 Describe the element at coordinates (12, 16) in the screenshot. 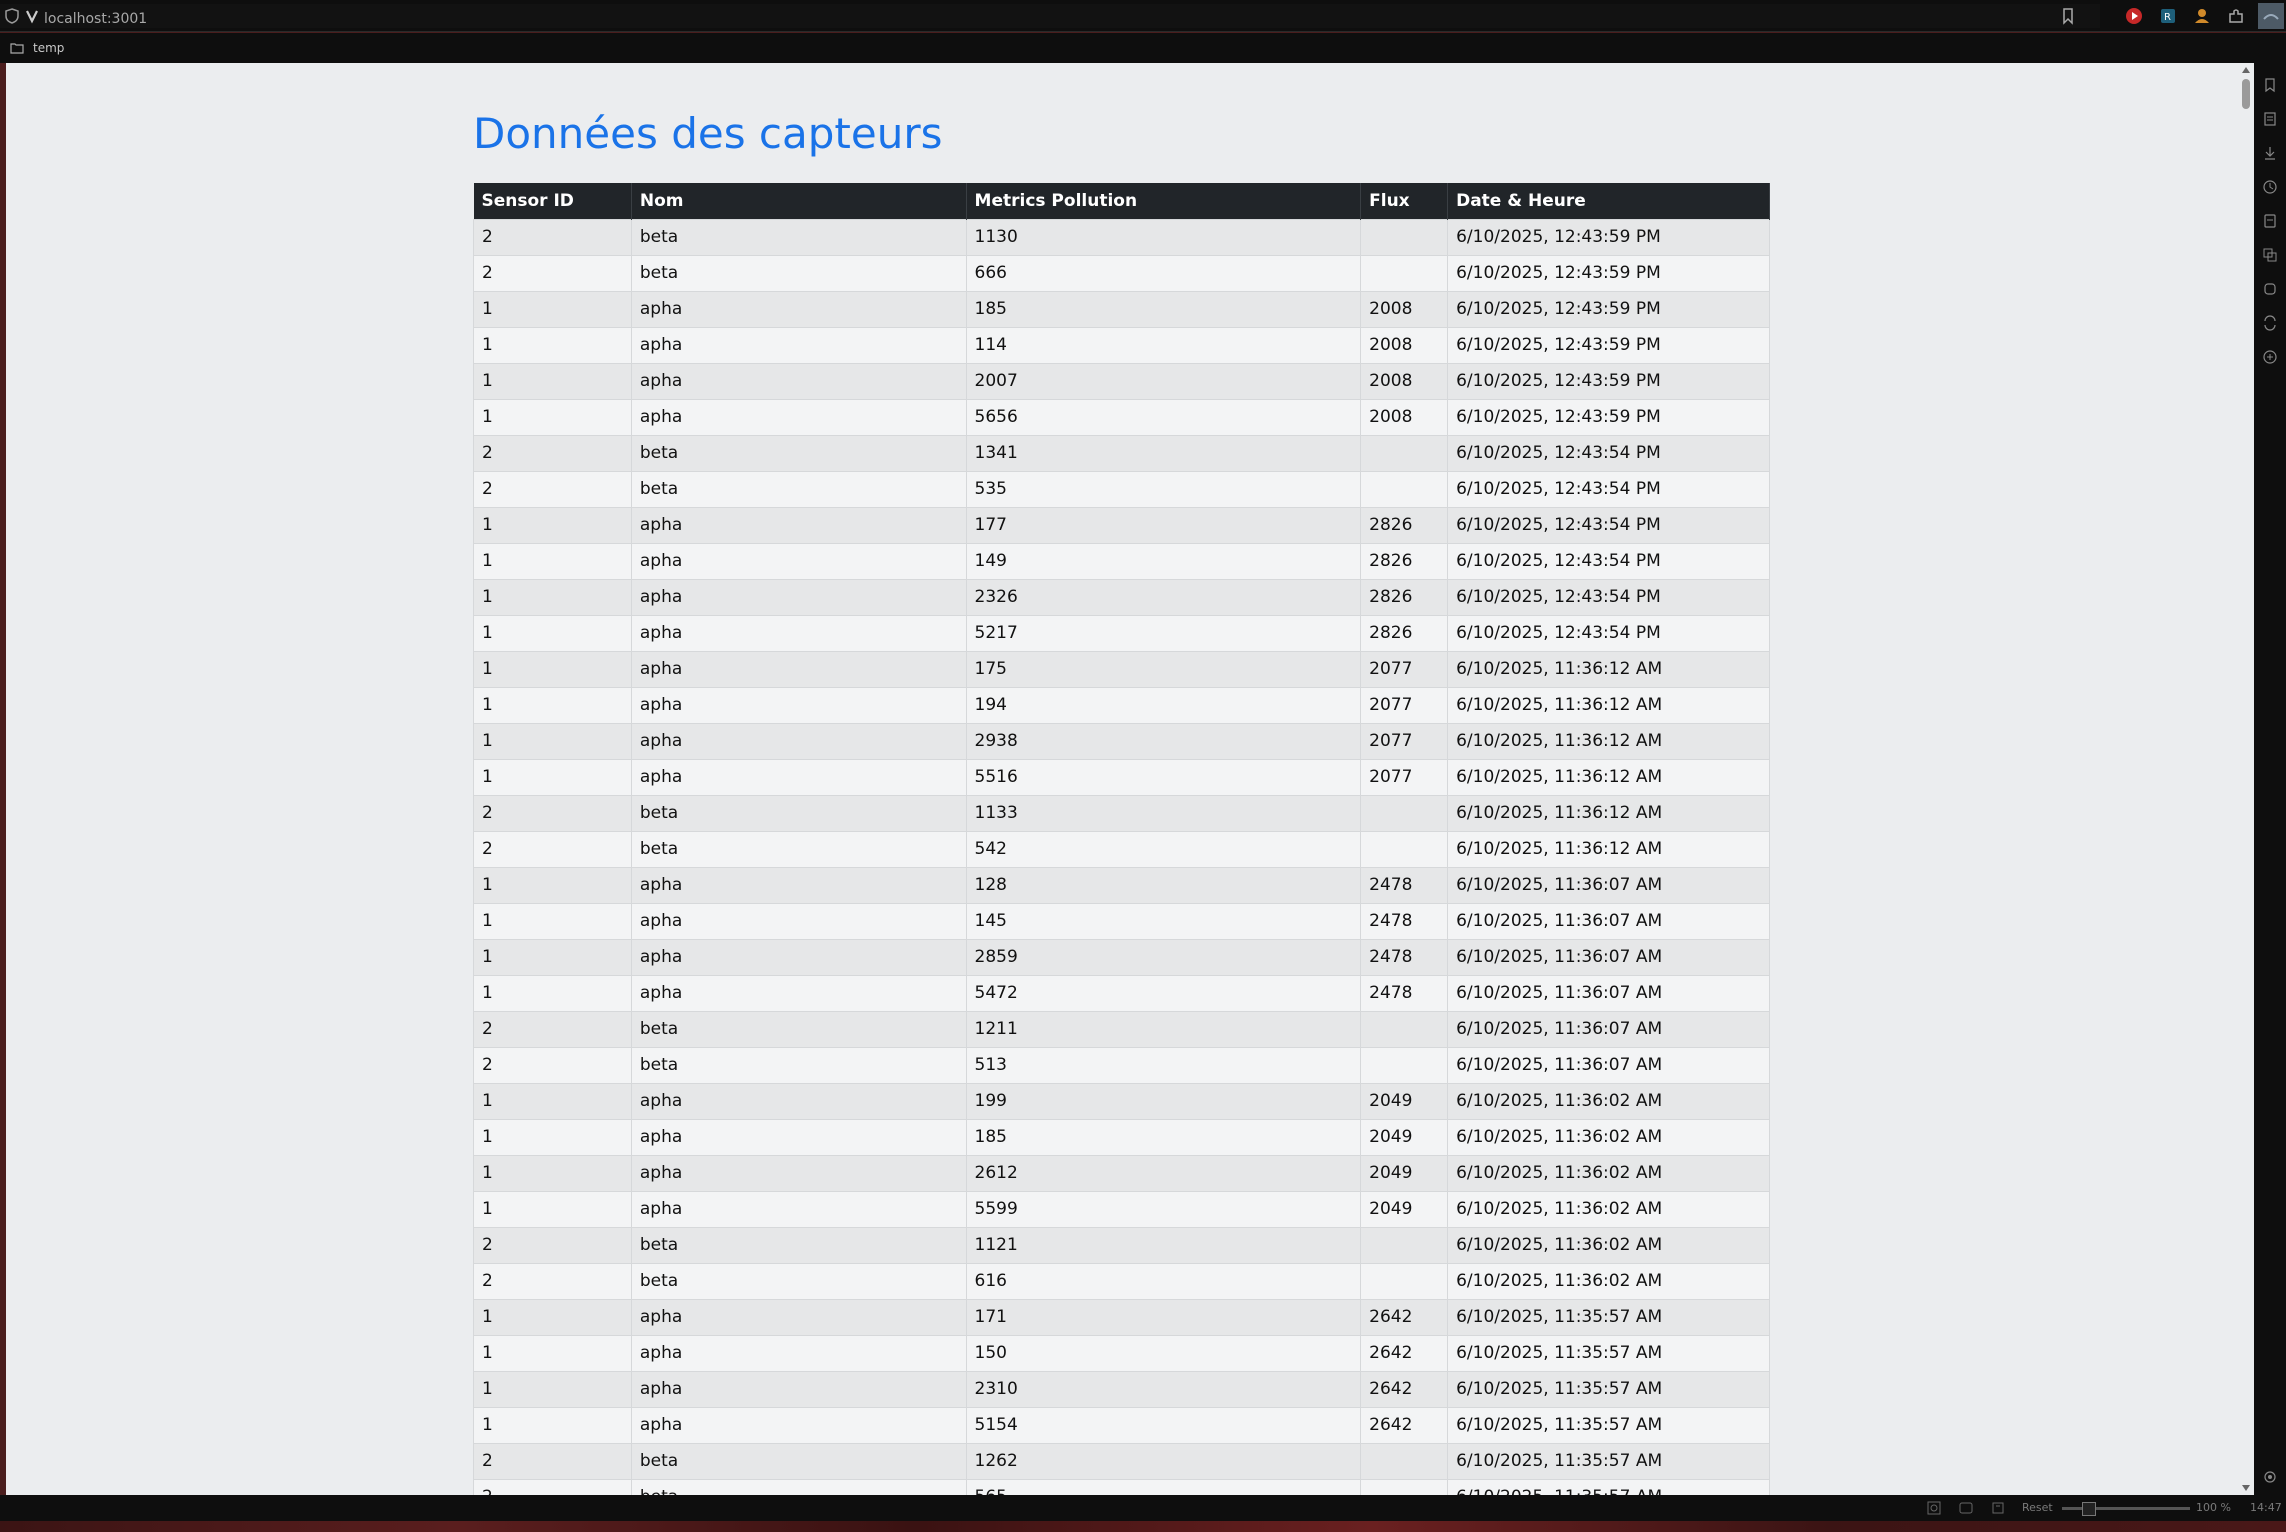

I see `shield-icon` at that location.